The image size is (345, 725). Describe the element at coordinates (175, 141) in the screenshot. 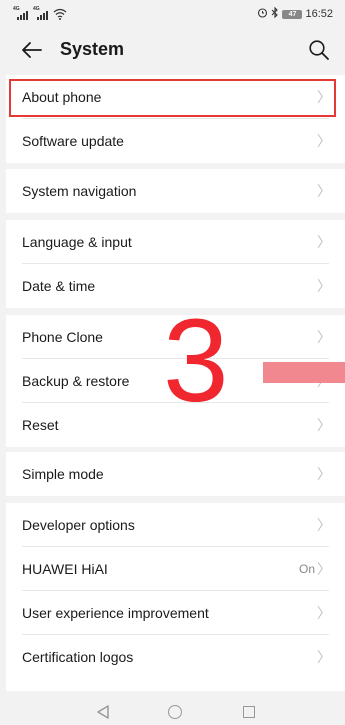

I see `settings-item-software-update: Software update 〉` at that location.